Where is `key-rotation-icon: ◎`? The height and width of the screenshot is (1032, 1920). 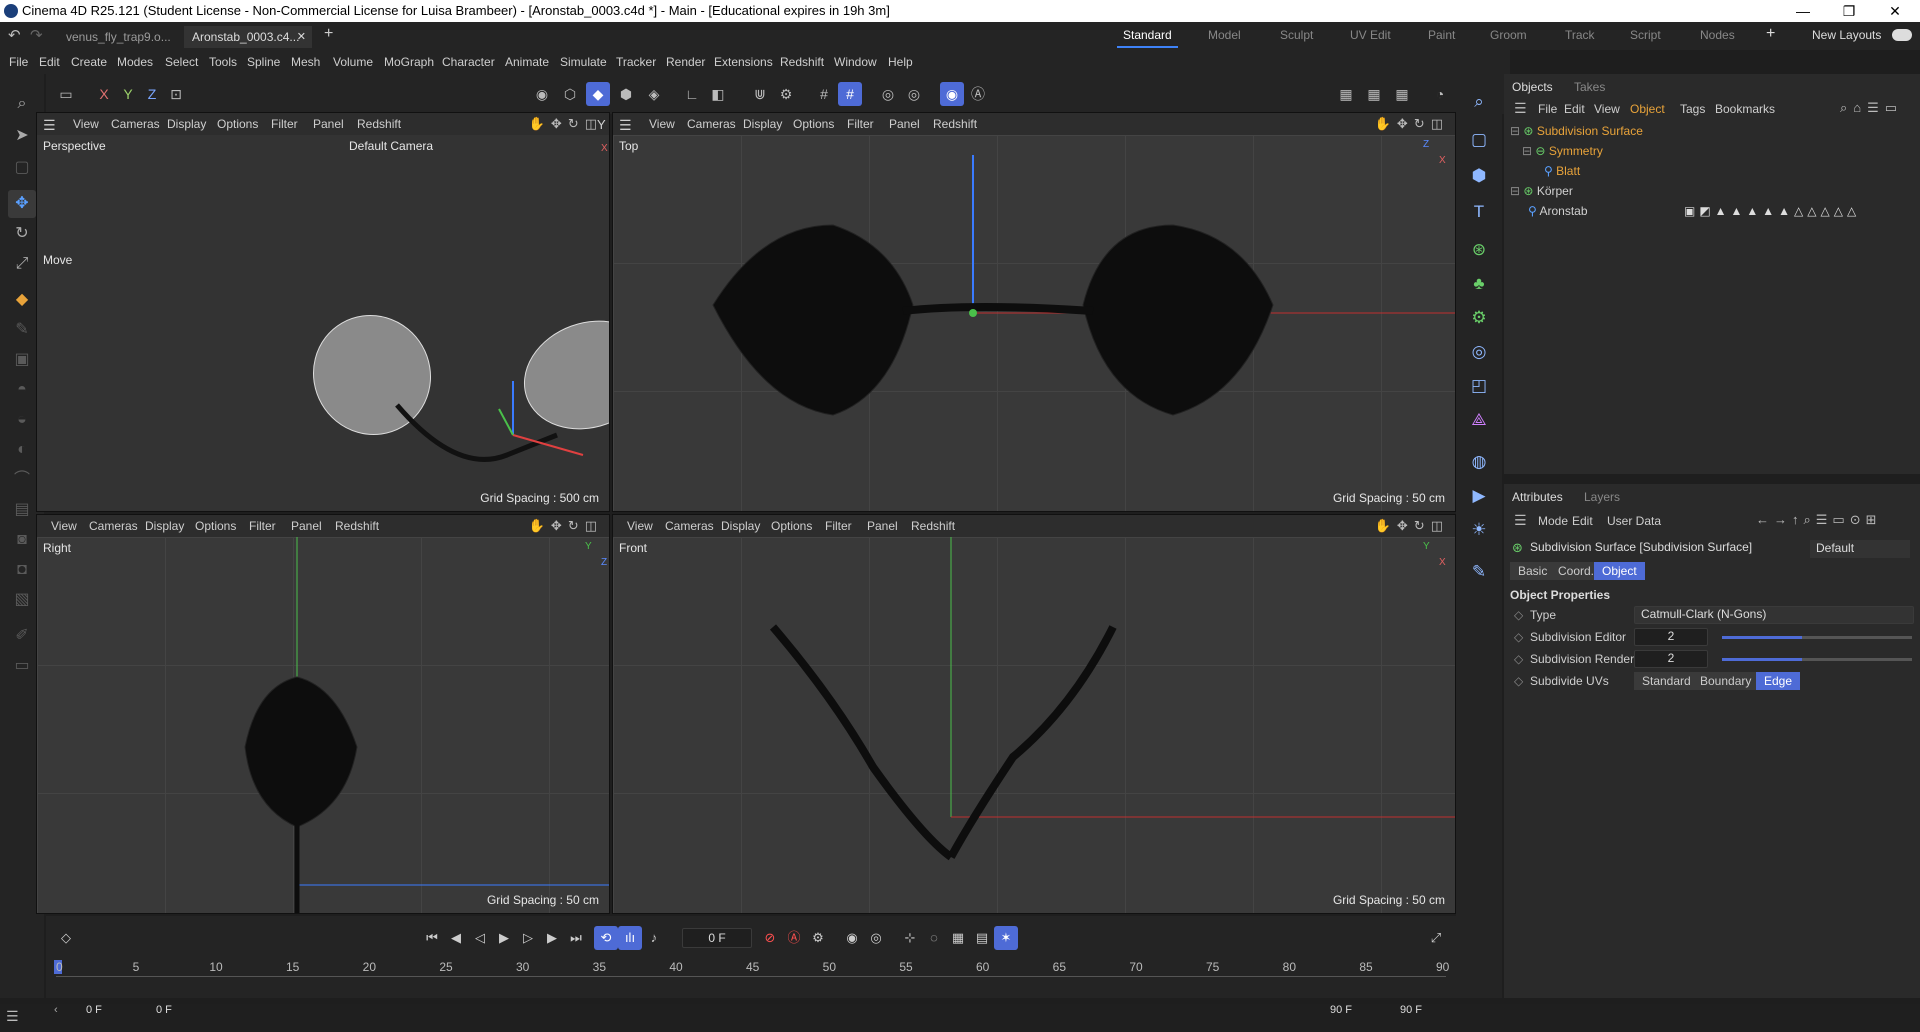 key-rotation-icon: ◎ is located at coordinates (876, 938).